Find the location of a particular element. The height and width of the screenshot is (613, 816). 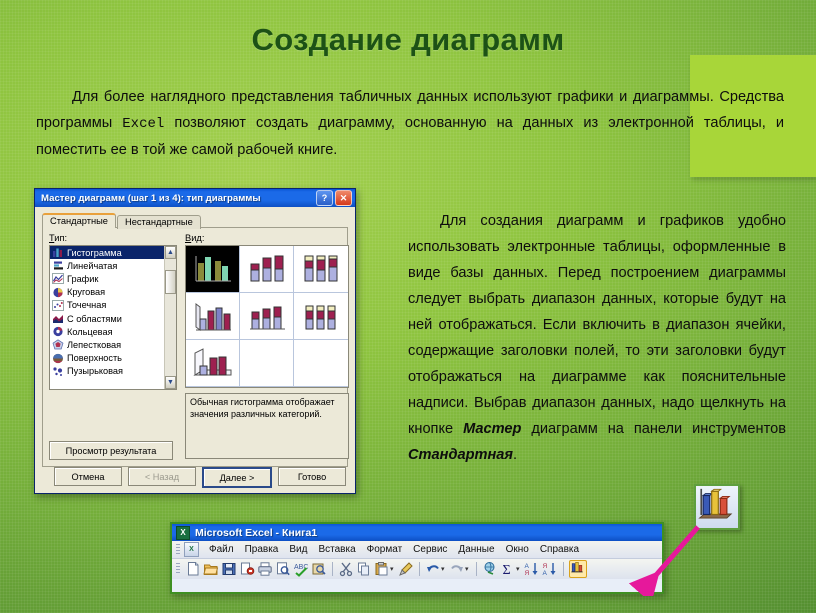

undo-icon is located at coordinates (433, 569).